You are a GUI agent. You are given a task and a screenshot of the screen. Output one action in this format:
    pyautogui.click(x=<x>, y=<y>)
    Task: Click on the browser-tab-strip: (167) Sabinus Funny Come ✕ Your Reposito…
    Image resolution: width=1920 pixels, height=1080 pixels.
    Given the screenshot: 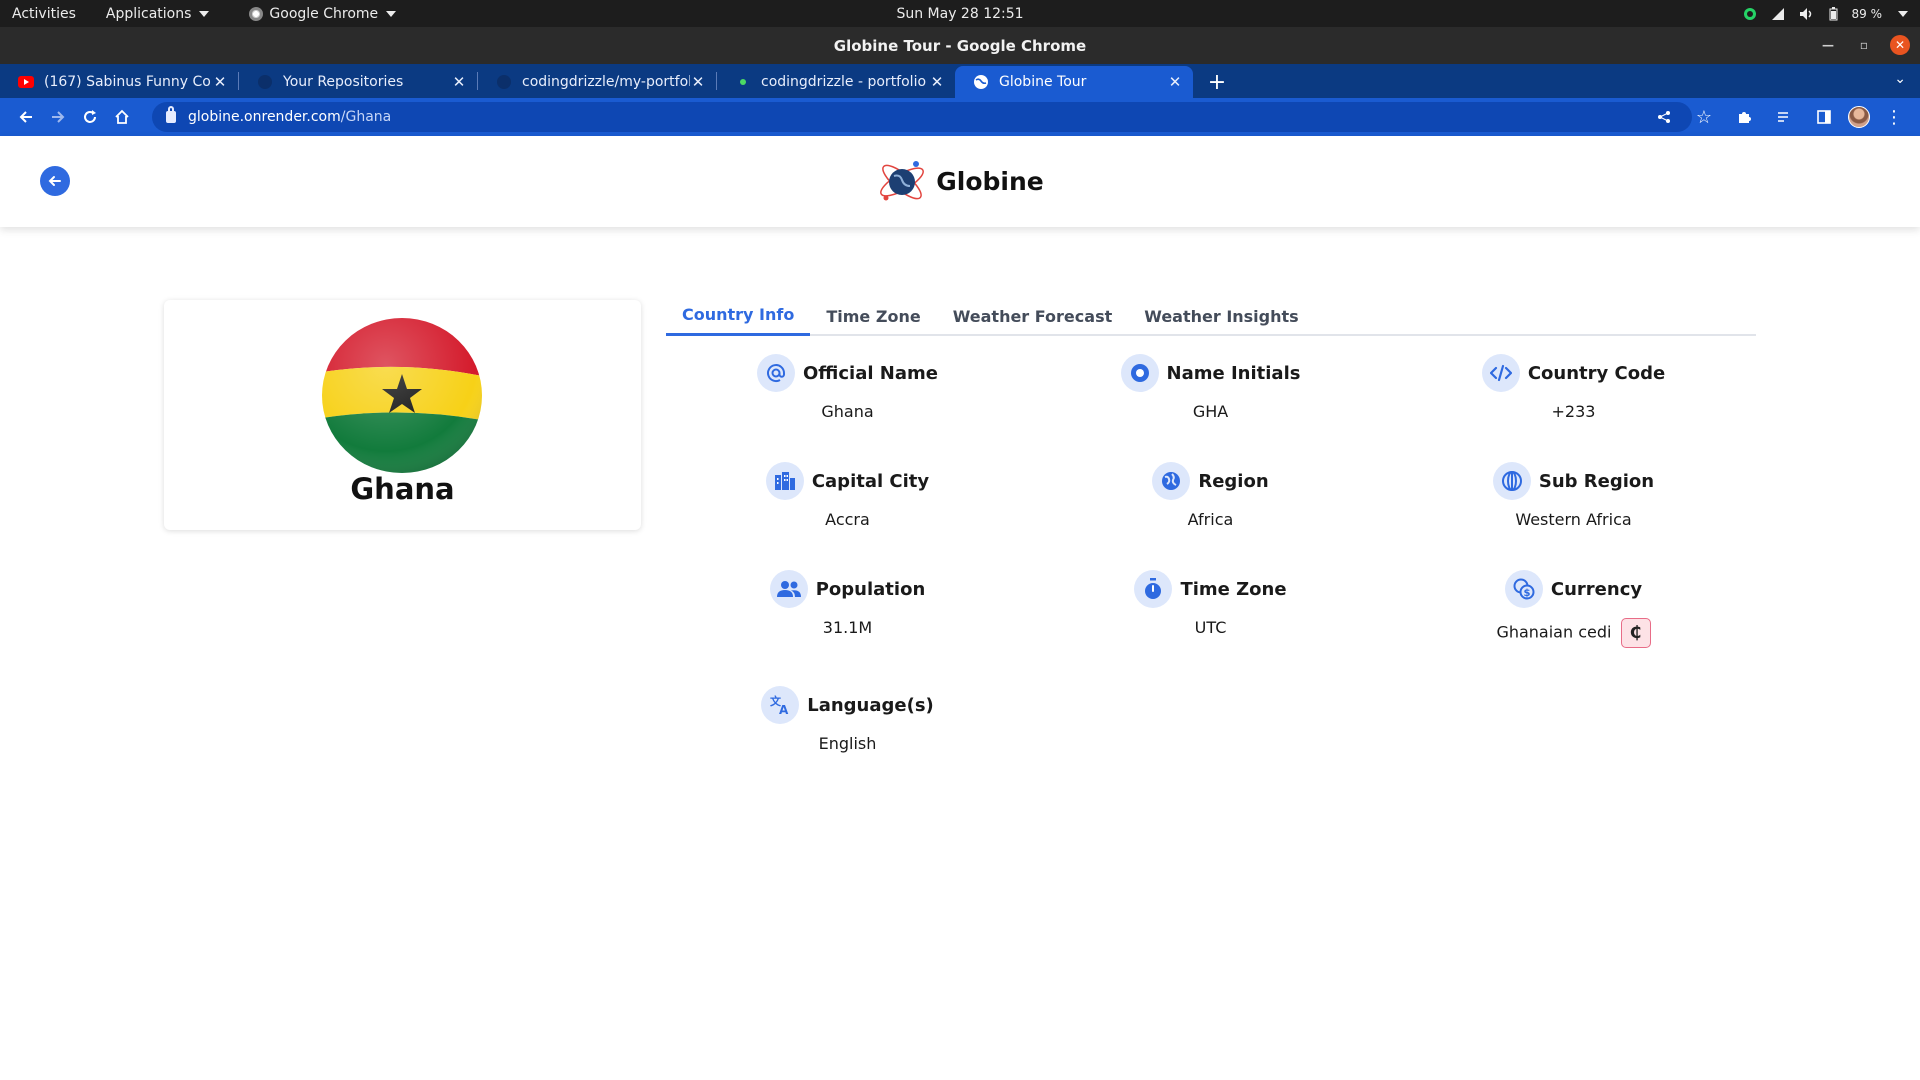 What is the action you would take?
    pyautogui.click(x=960, y=81)
    